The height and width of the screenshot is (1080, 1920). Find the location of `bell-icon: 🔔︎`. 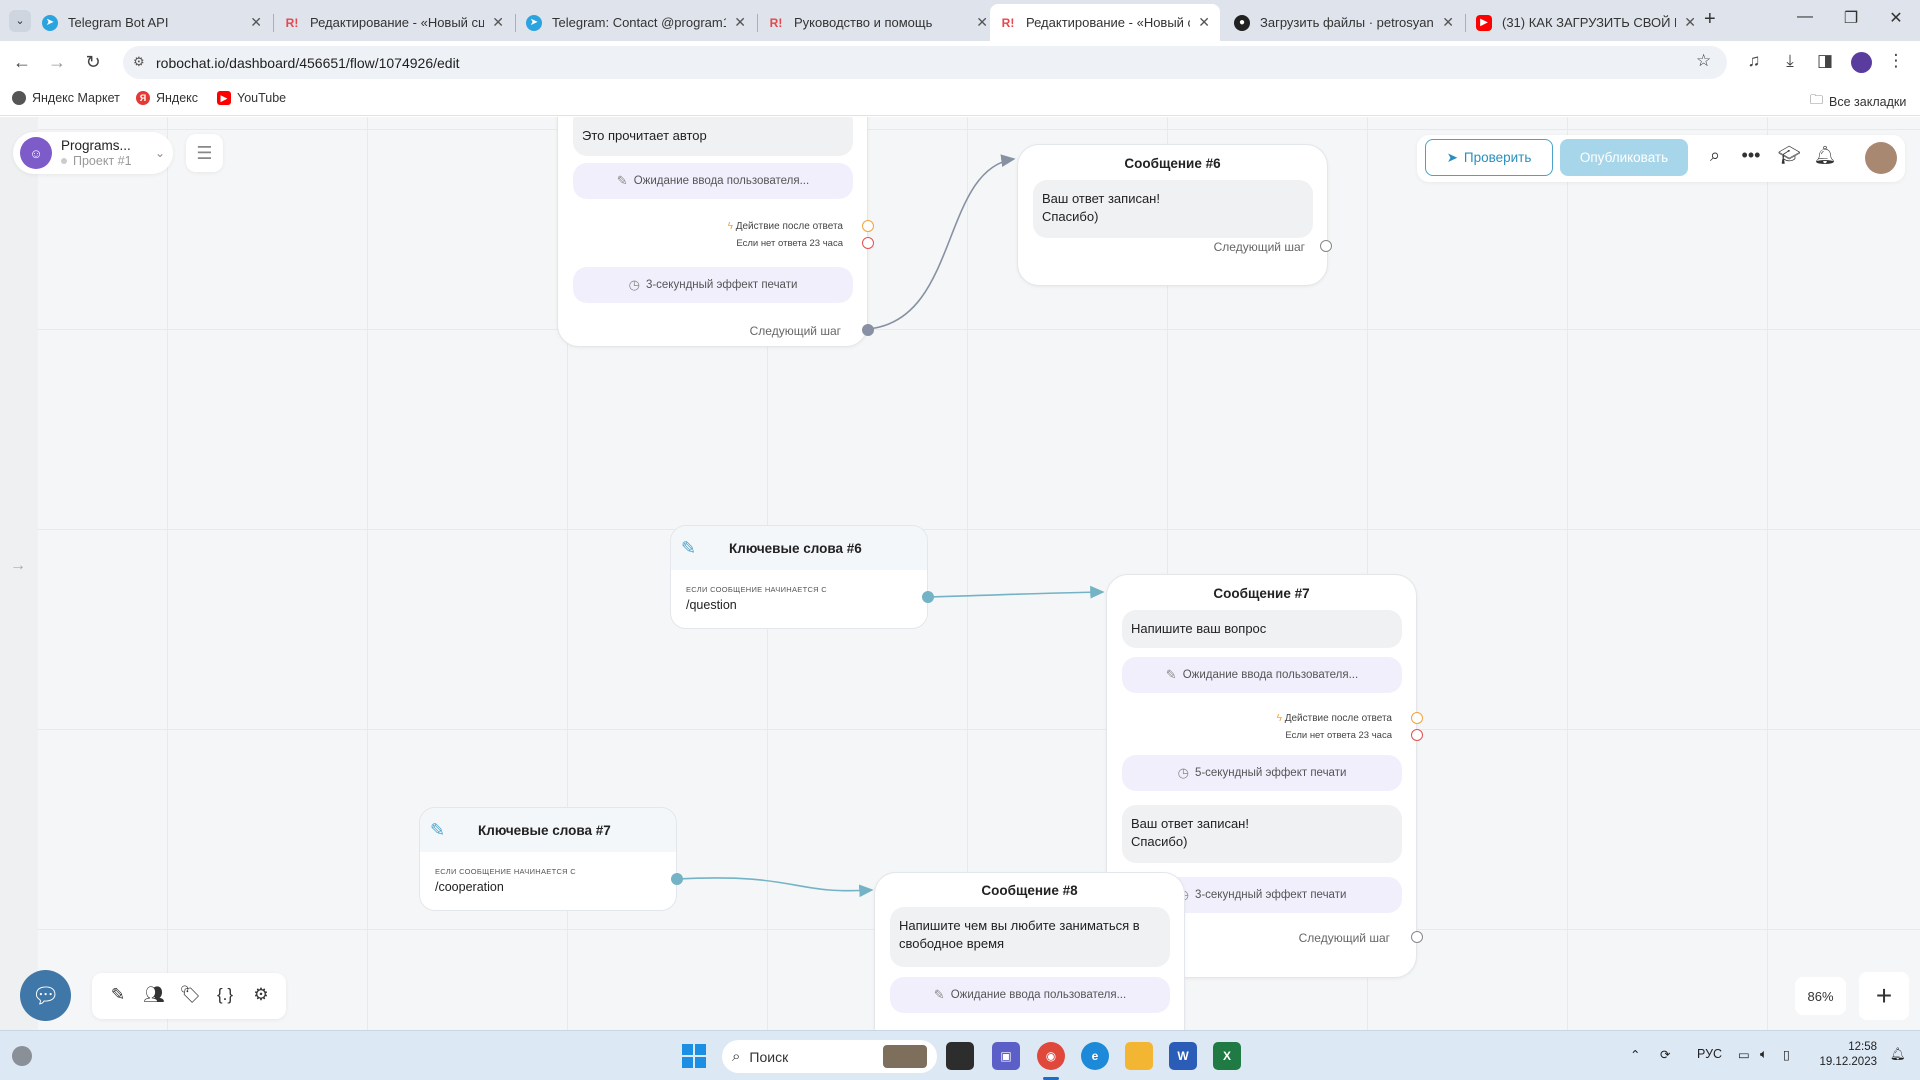

bell-icon: 🔔︎ is located at coordinates (1825, 155).